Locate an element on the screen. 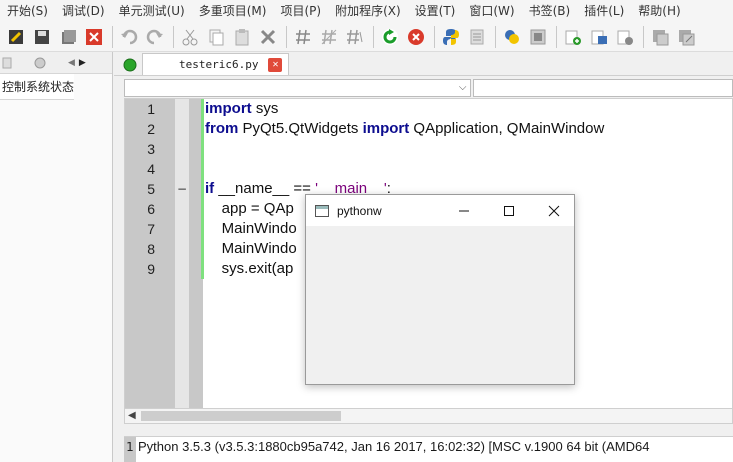 The width and height of the screenshot is (733, 462). code-token: sys.exit(ap is located at coordinates (249, 268).